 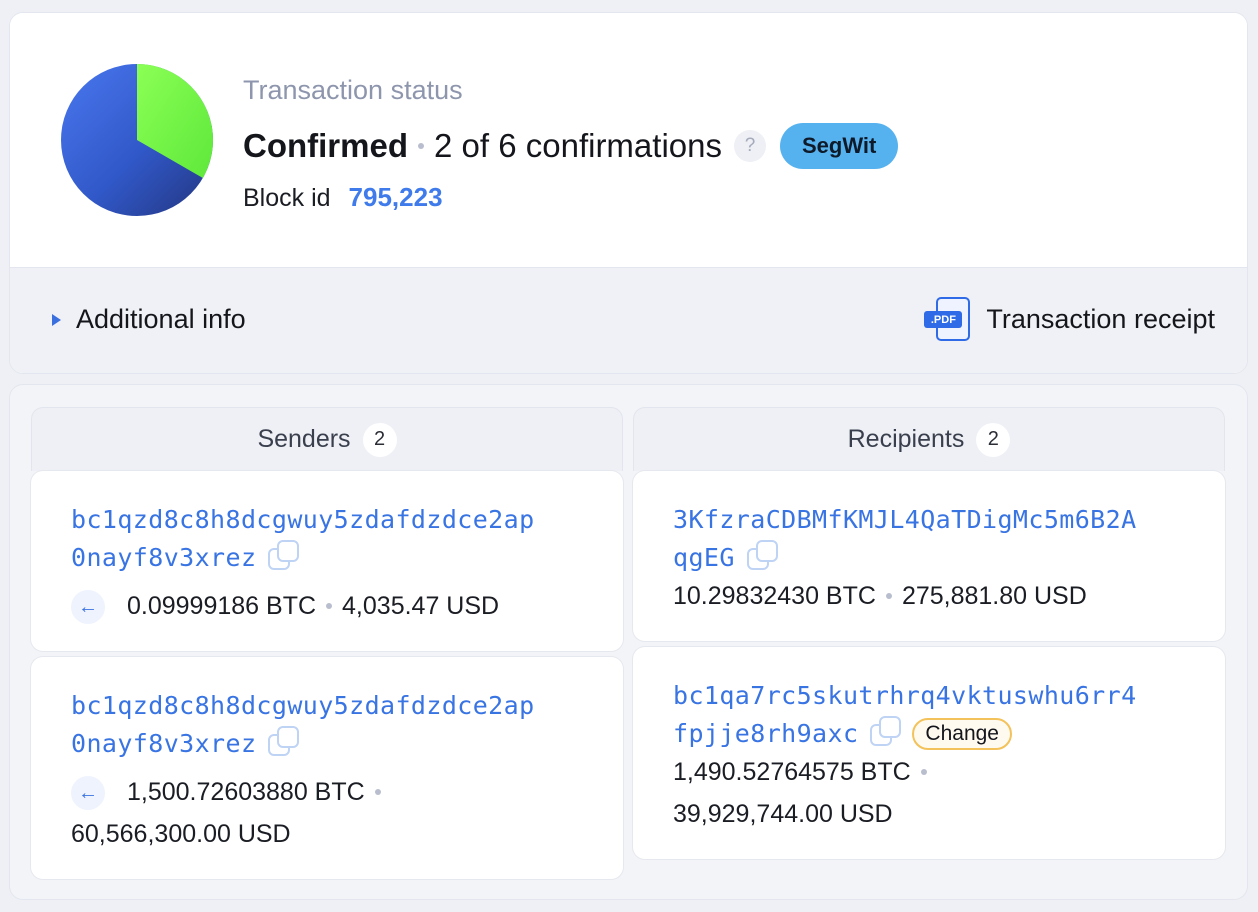 I want to click on recipient-amount: 1,490.52764575 BTC 39,929,744.00 USD, so click(x=933, y=793).